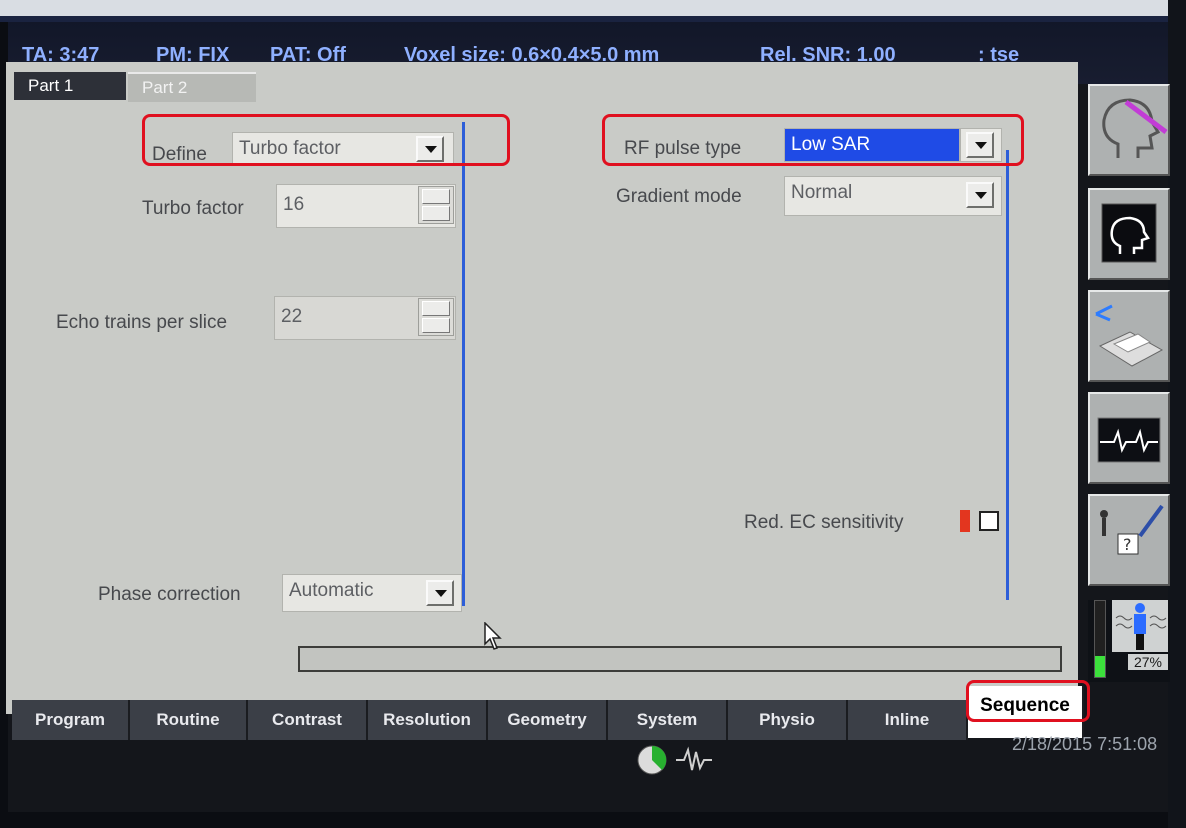 The width and height of the screenshot is (1186, 828). What do you see at coordinates (1140, 626) in the screenshot?
I see `sar-level-icon` at bounding box center [1140, 626].